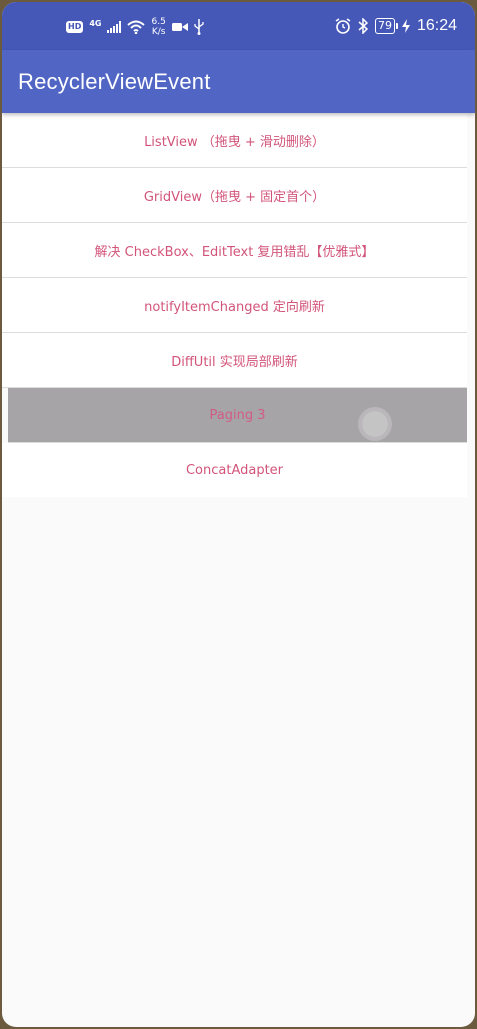 The width and height of the screenshot is (477, 1029). I want to click on list-item-listview: ListView （拖曳 + 滑动删除）, so click(234, 140).